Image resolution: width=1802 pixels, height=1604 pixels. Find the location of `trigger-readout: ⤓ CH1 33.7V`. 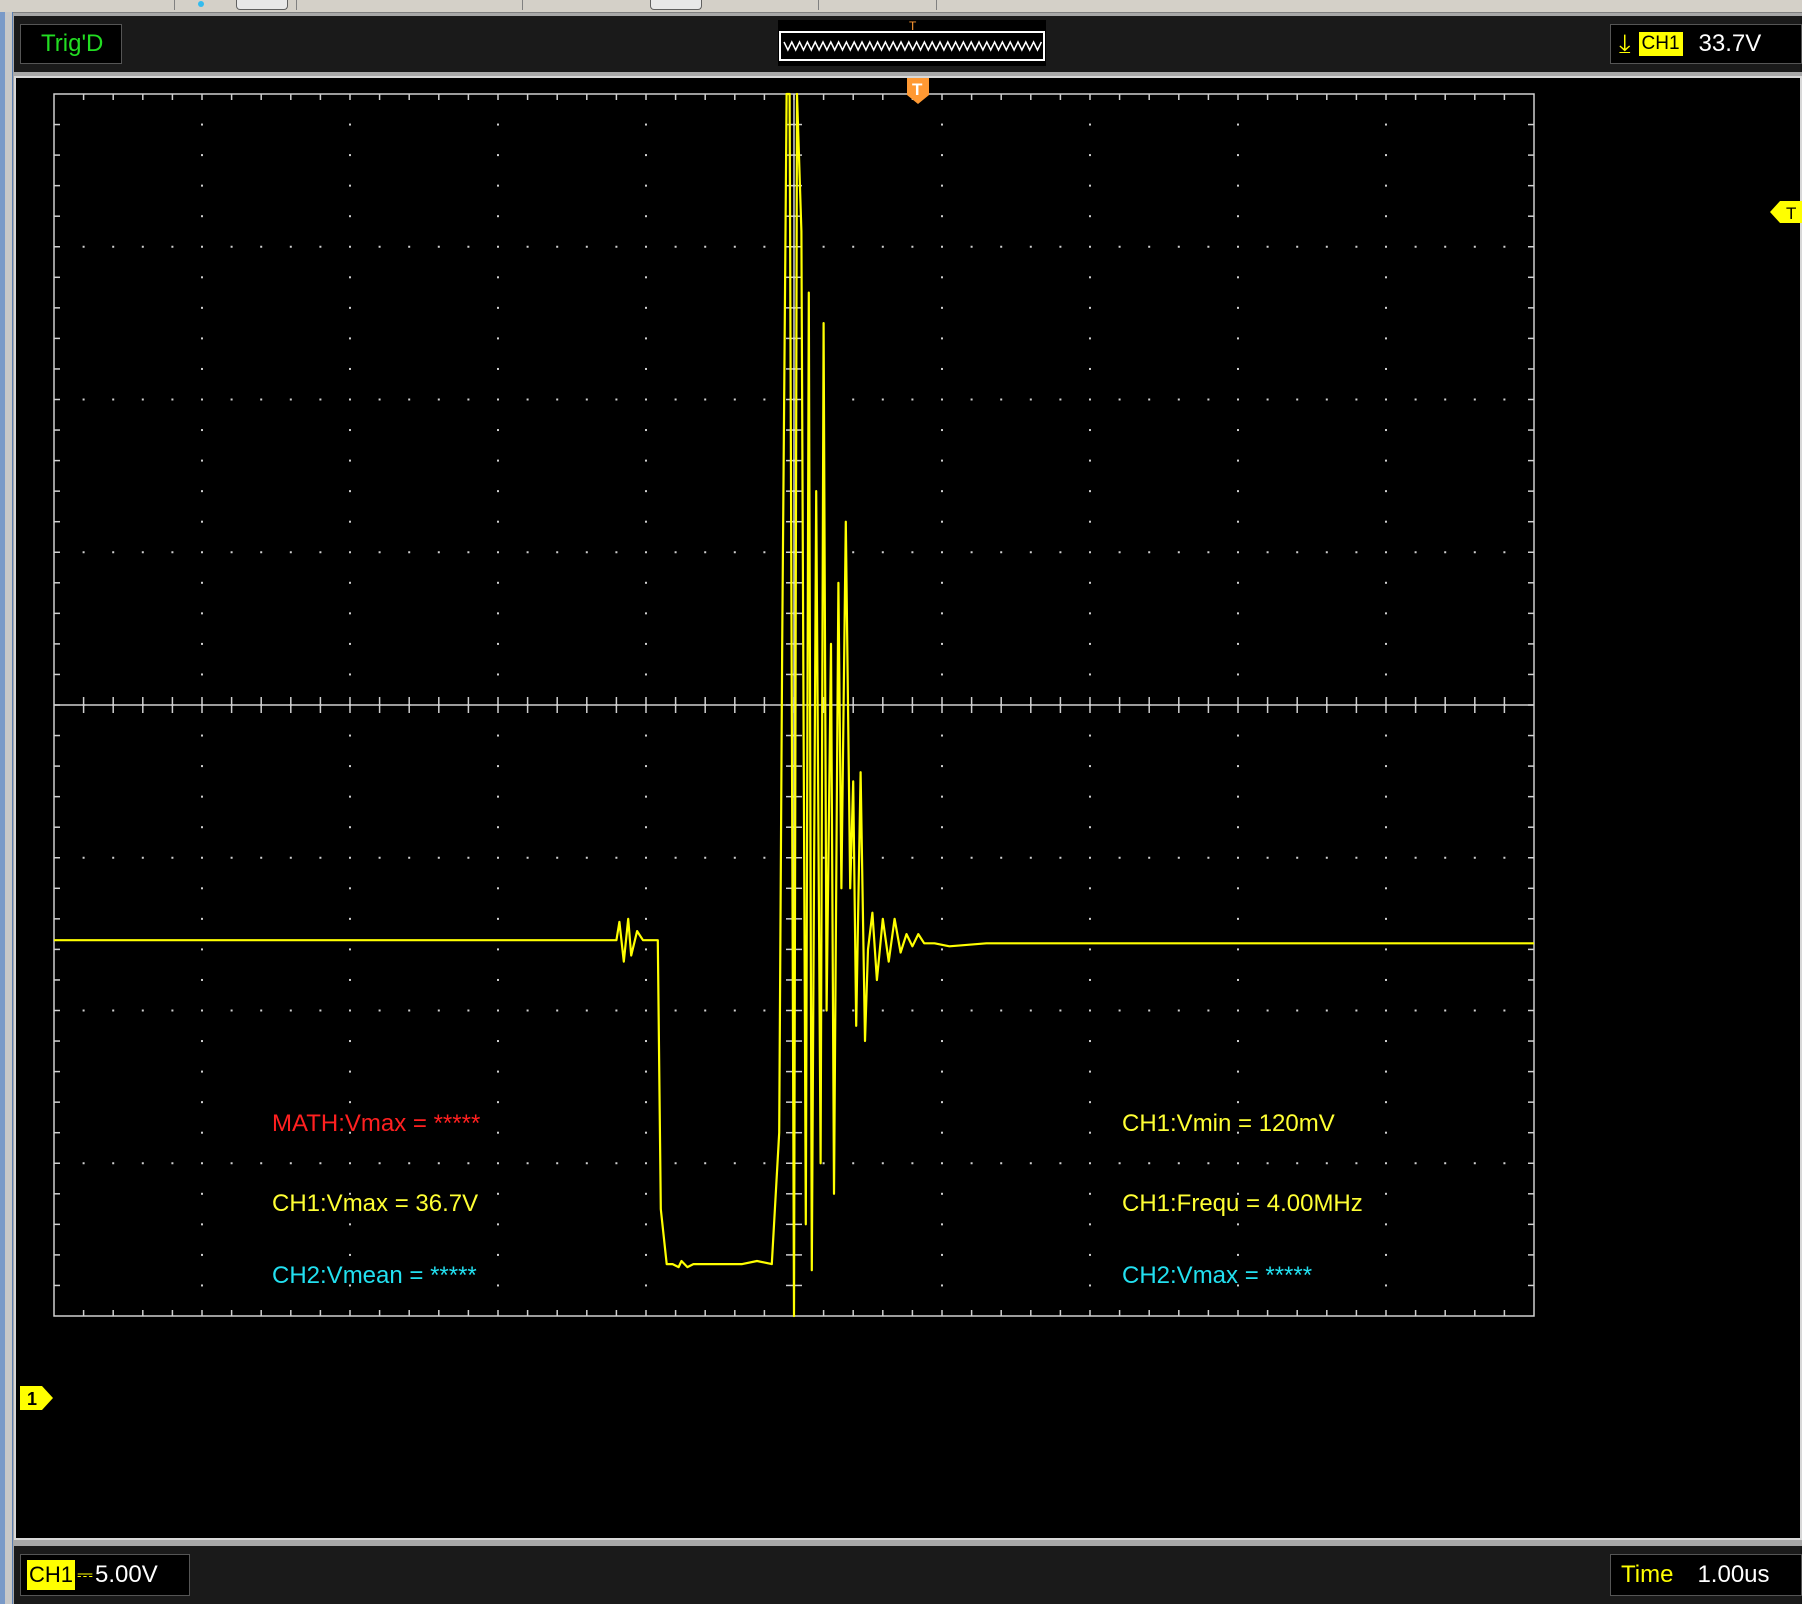

trigger-readout: ⤓ CH1 33.7V is located at coordinates (1706, 44).